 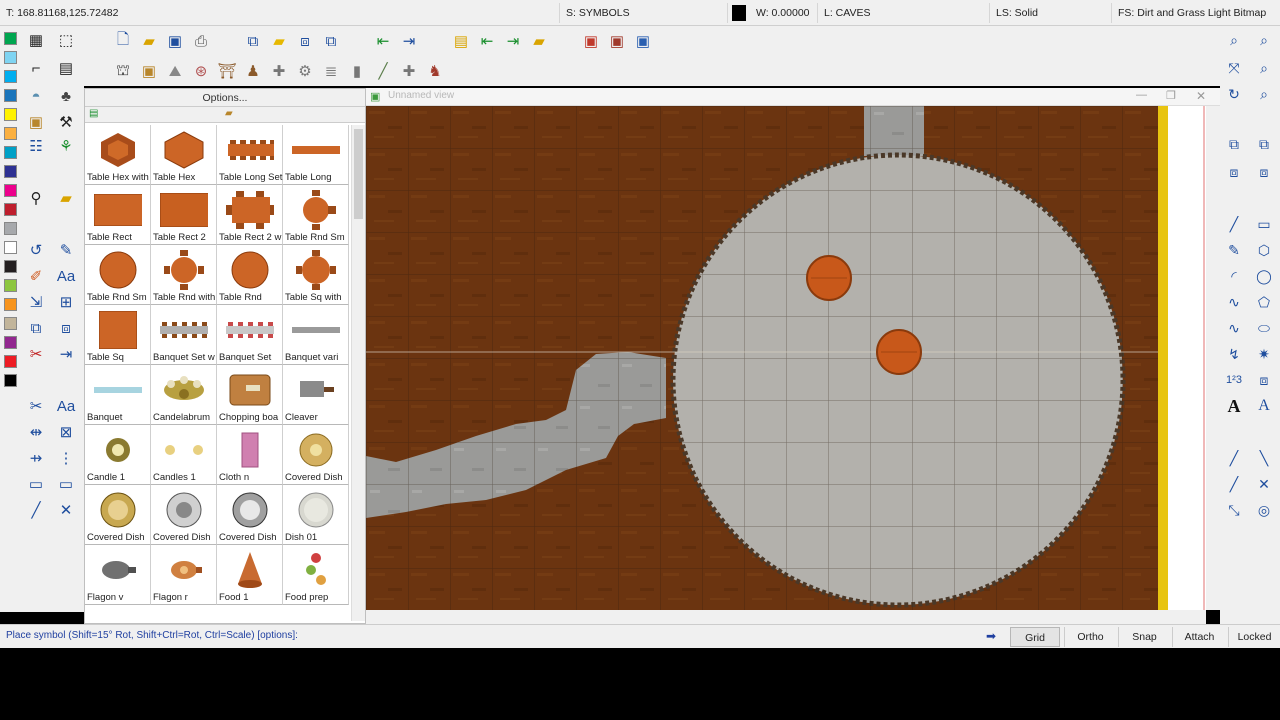 What do you see at coordinates (36, 458) in the screenshot?
I see `extend-icon: ⇸` at bounding box center [36, 458].